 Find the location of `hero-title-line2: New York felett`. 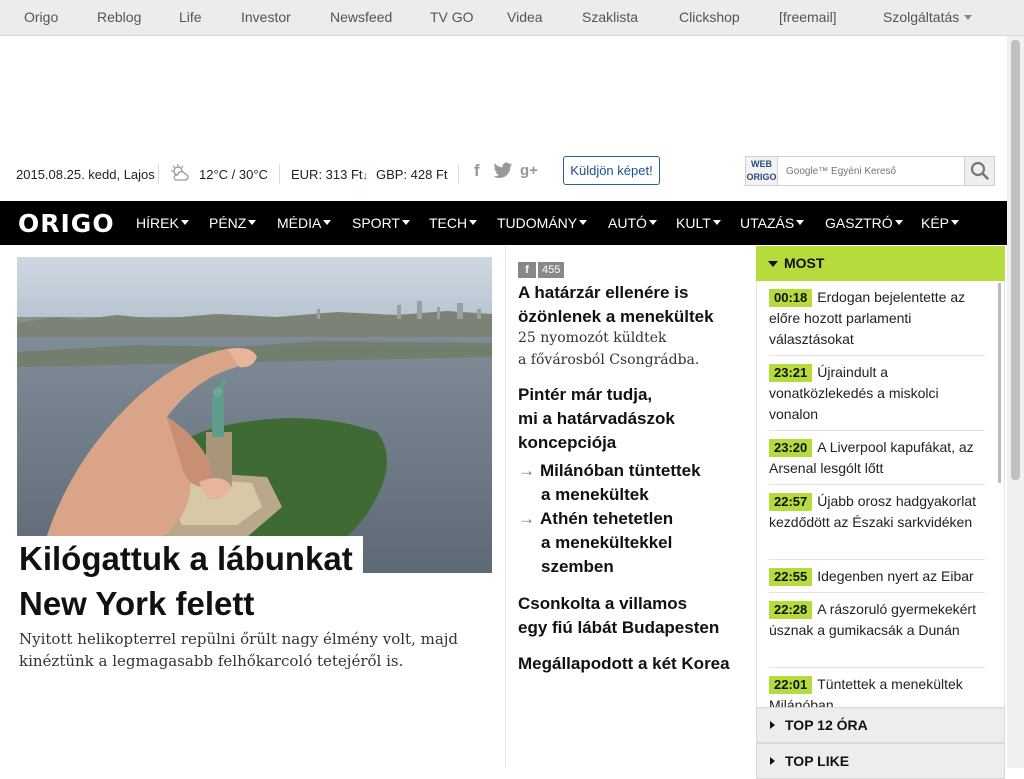

hero-title-line2: New York felett is located at coordinates (136, 604).